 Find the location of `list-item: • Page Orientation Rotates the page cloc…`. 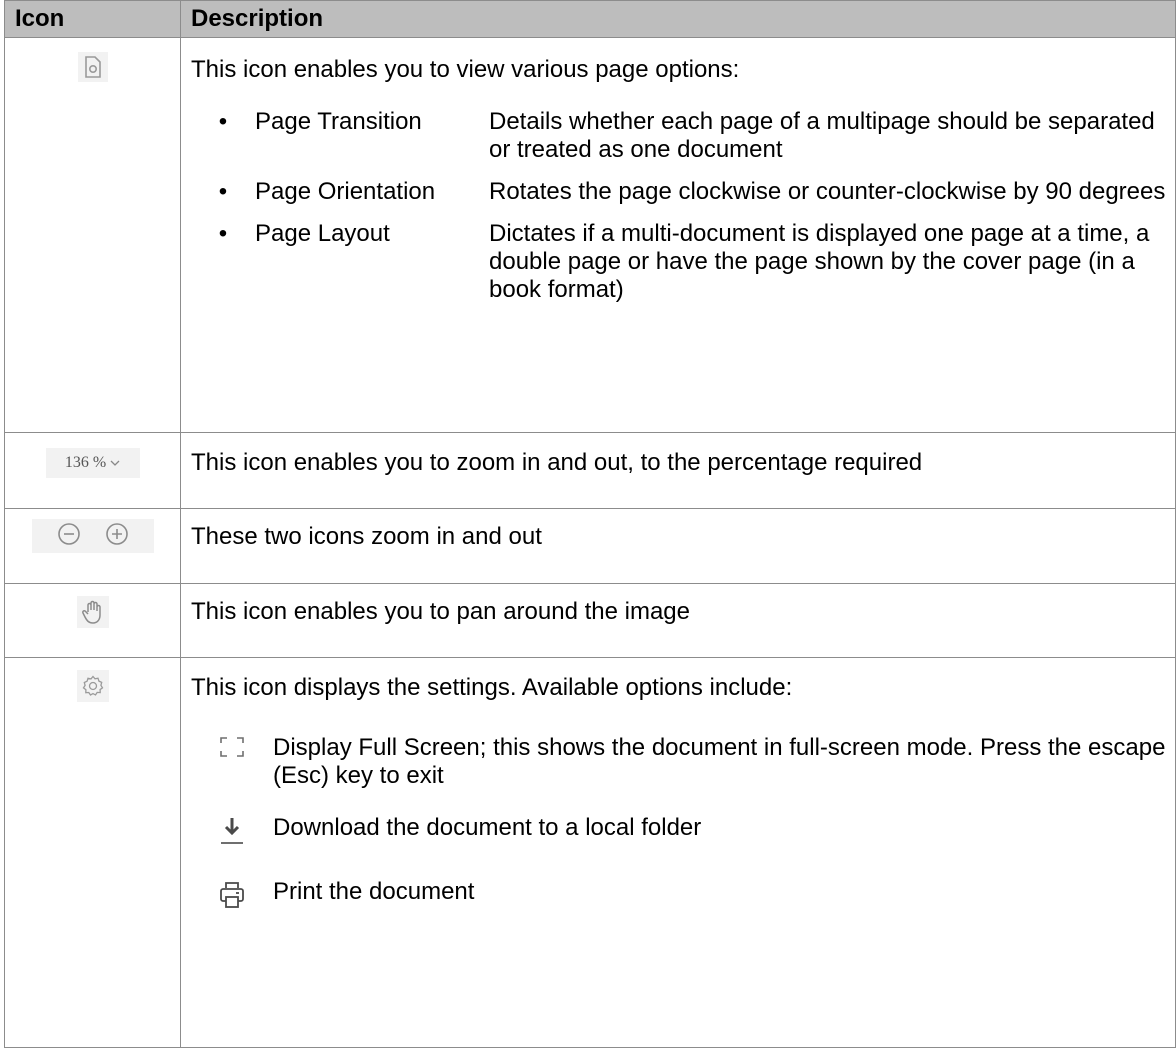

list-item: • Page Orientation Rotates the page cloc… is located at coordinates (683, 192).